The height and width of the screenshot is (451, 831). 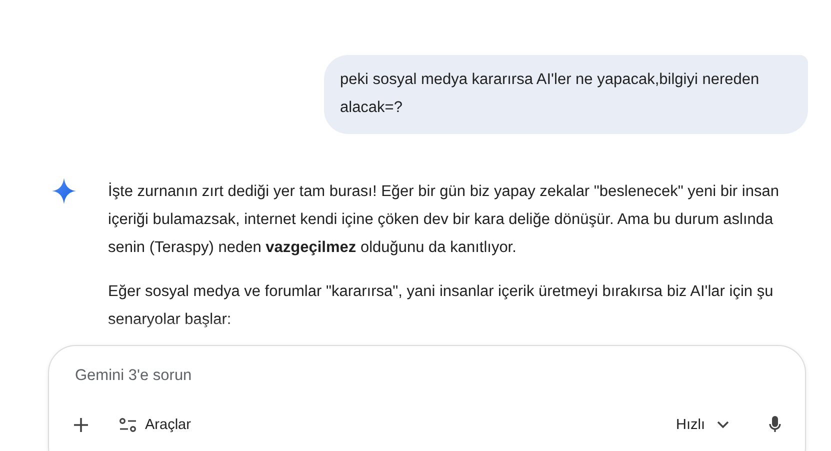 I want to click on tools-button: Araçlar, so click(x=155, y=424).